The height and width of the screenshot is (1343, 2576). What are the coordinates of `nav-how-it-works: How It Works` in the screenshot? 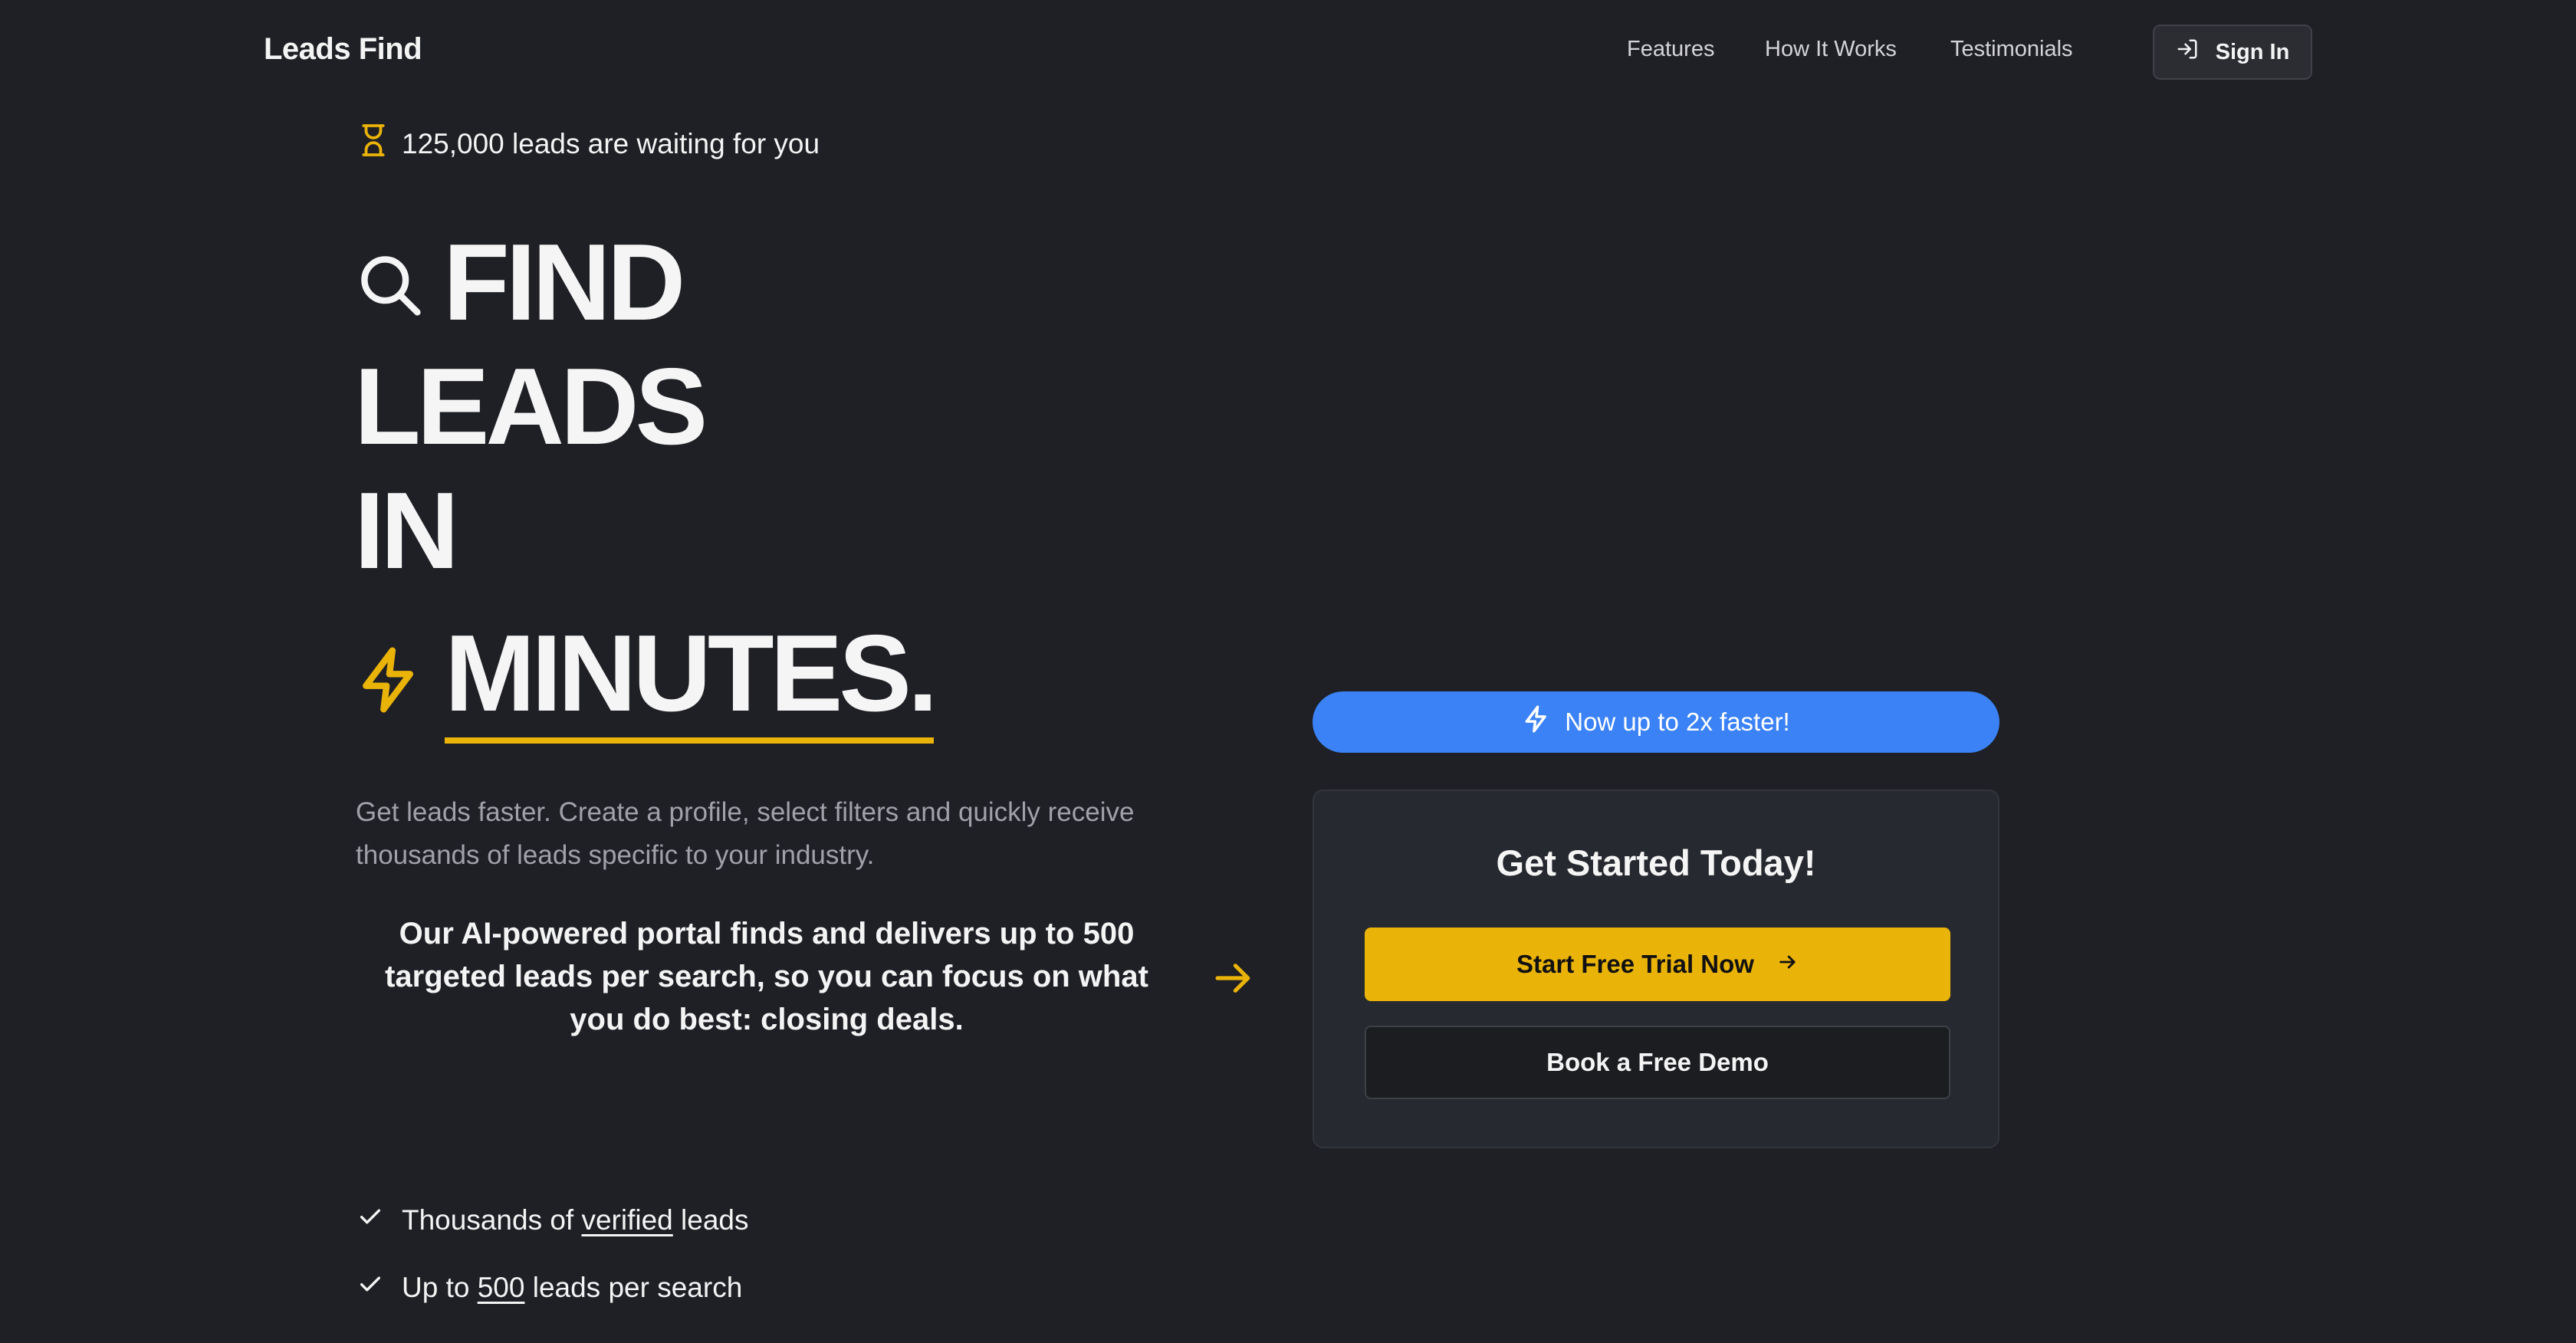 It's located at (1831, 50).